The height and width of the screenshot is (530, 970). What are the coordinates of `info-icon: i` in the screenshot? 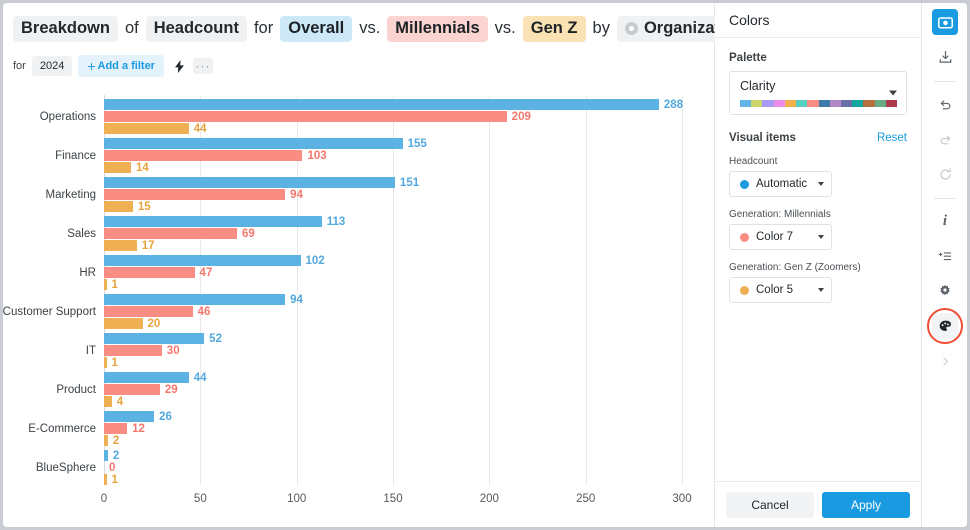 It's located at (945, 221).